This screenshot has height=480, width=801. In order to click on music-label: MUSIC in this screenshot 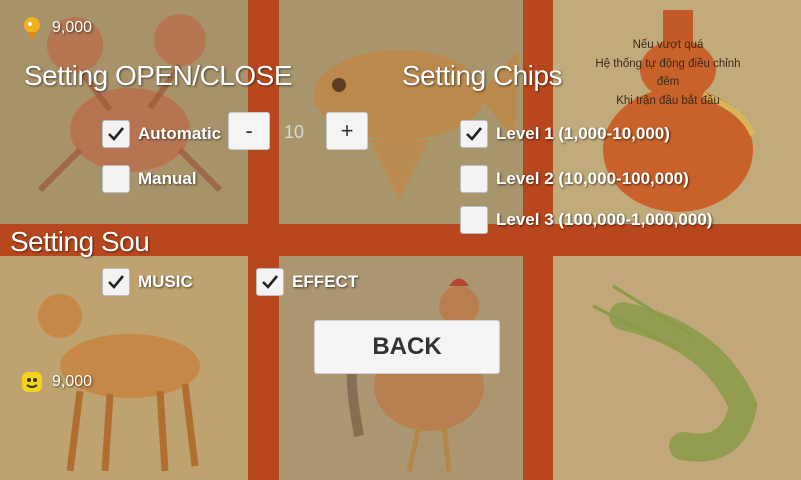, I will do `click(165, 281)`.